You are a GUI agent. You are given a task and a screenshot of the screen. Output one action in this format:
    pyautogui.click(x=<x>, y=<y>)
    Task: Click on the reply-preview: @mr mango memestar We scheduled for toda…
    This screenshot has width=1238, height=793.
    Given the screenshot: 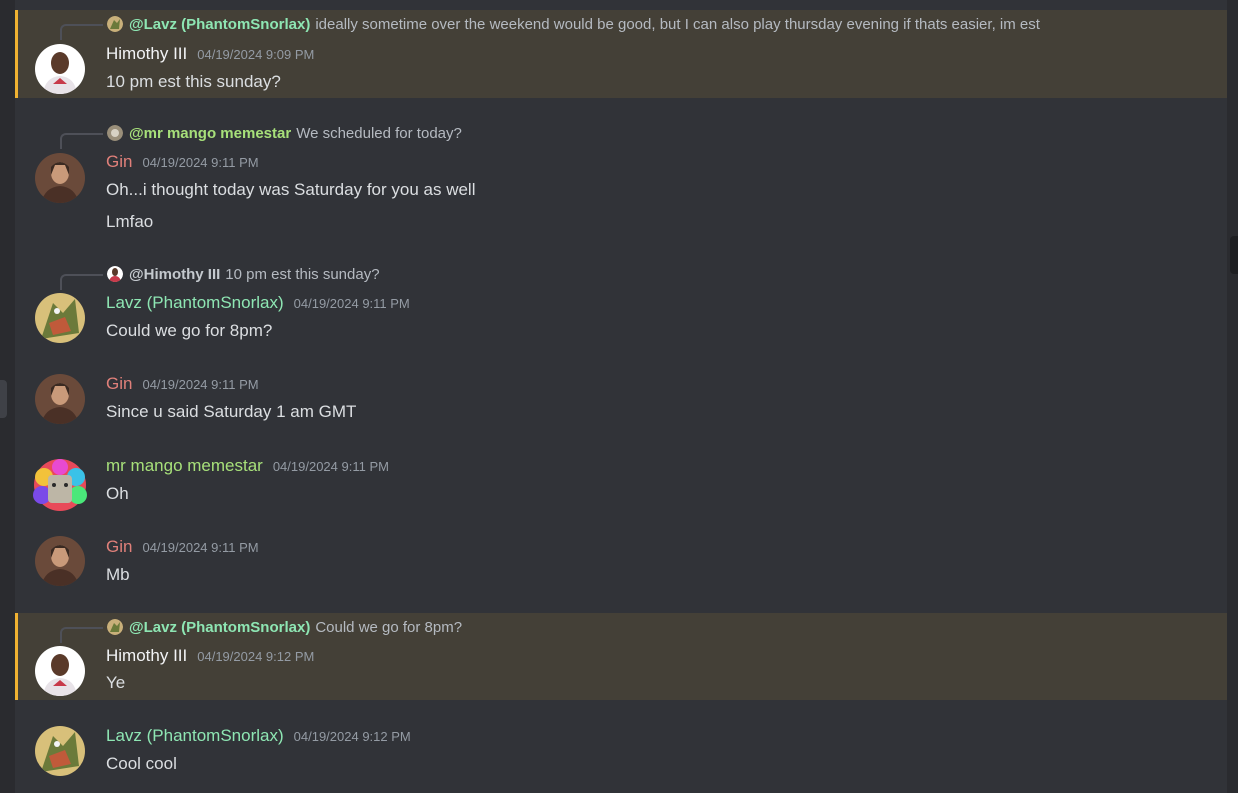 What is the action you would take?
    pyautogui.click(x=261, y=135)
    